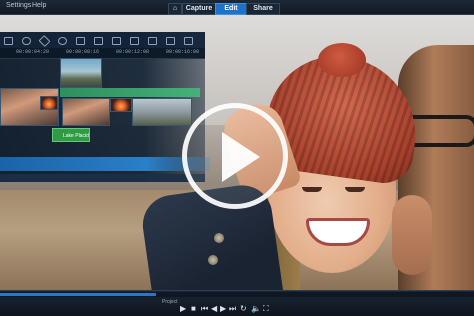  Describe the element at coordinates (39, 5) in the screenshot. I see `menu-help: Help` at that location.